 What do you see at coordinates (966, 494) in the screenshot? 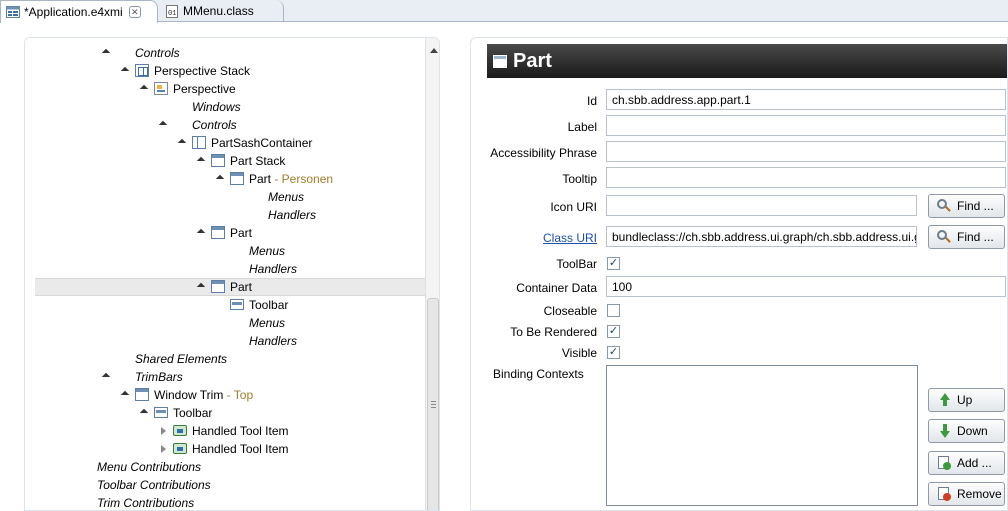
I see `remove-button: Remove` at bounding box center [966, 494].